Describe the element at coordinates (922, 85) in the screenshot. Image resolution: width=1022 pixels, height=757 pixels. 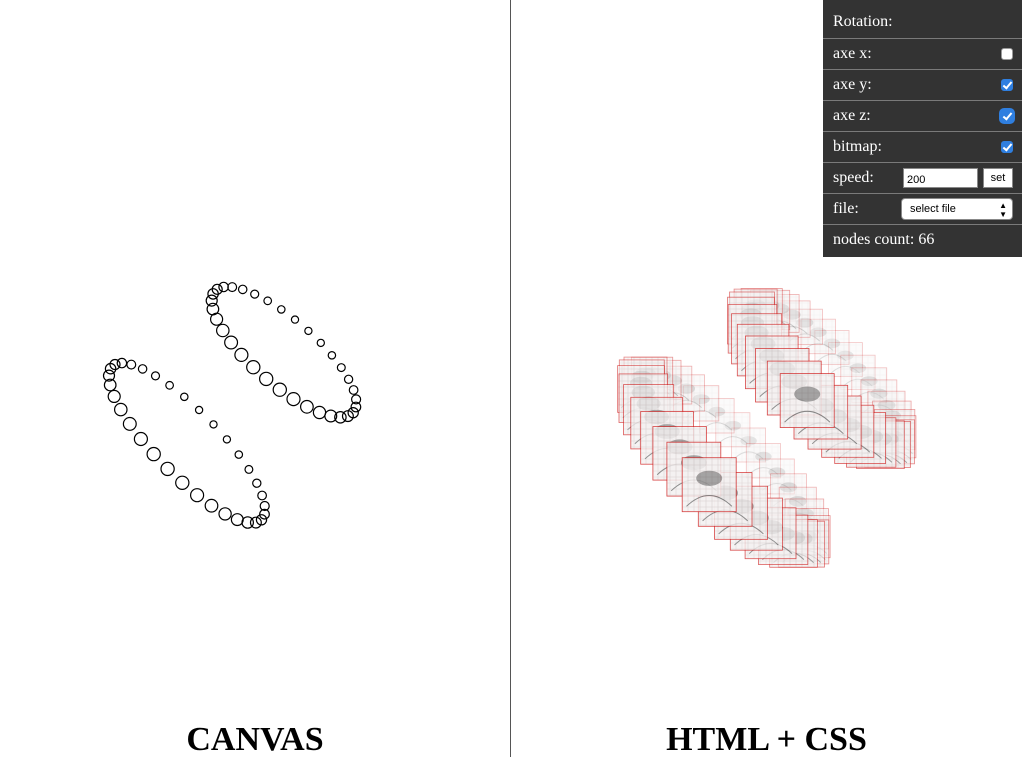
I see `axe-y-row: axe y:` at that location.